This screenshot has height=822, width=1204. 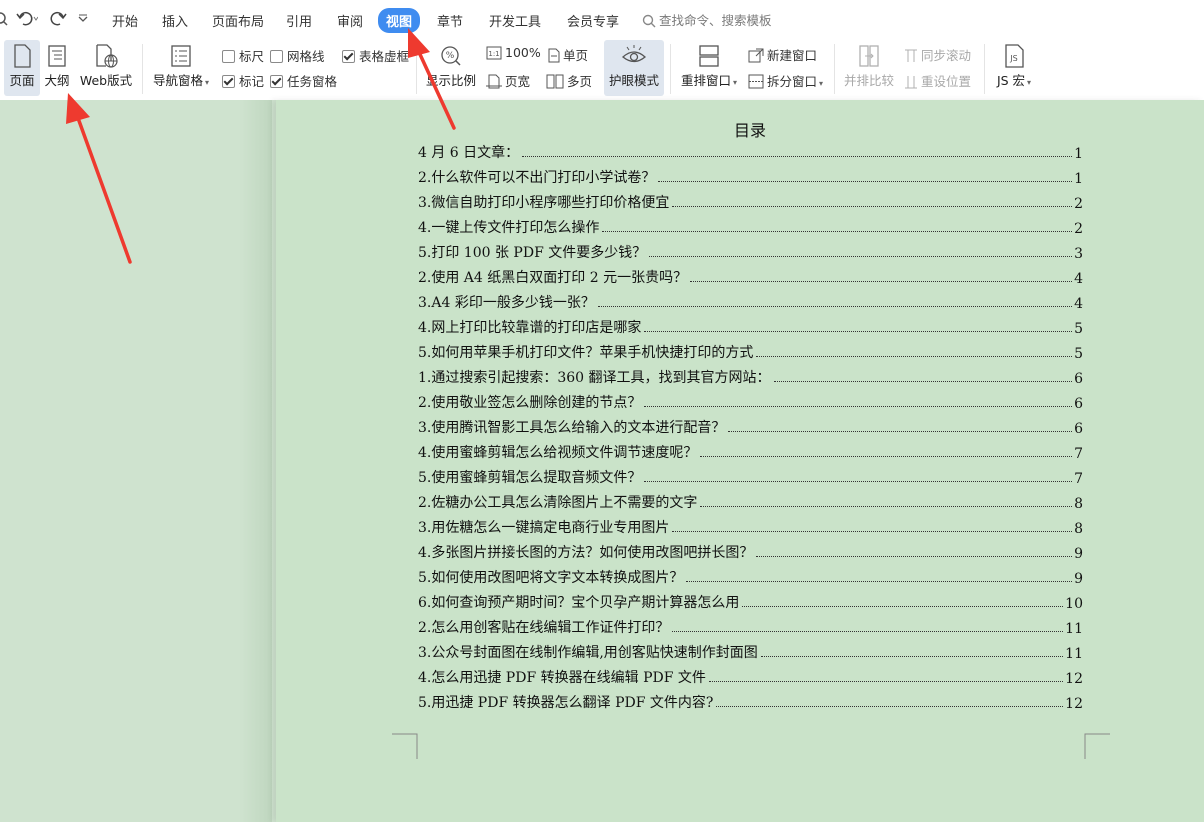 What do you see at coordinates (276, 56) in the screenshot?
I see `checkbox-box` at bounding box center [276, 56].